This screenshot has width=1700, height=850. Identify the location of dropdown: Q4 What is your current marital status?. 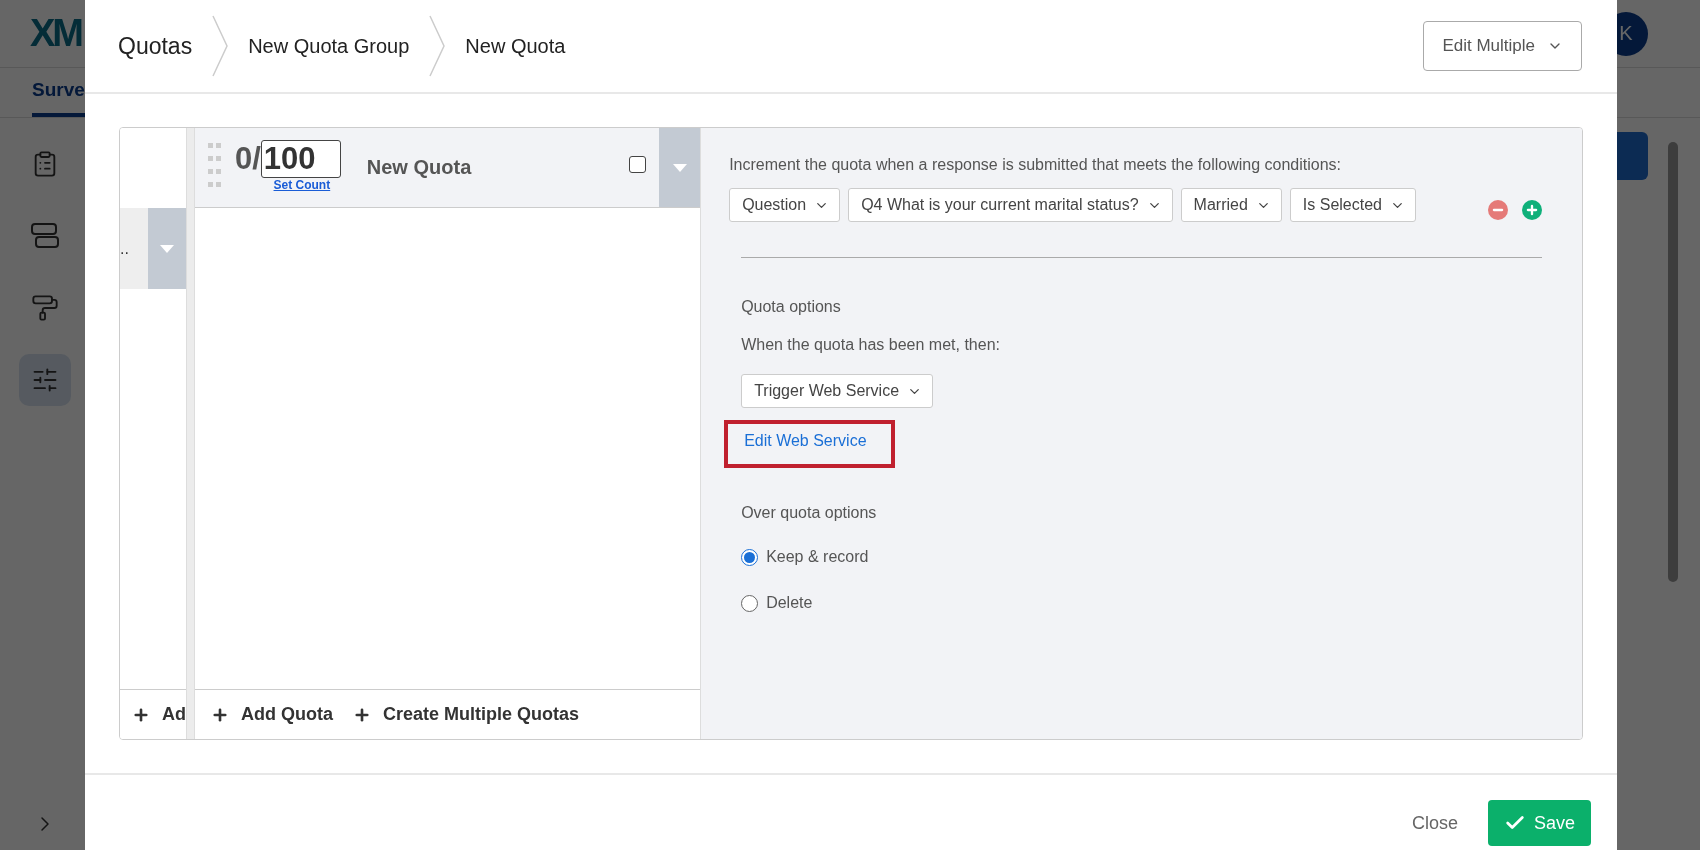
(1010, 205).